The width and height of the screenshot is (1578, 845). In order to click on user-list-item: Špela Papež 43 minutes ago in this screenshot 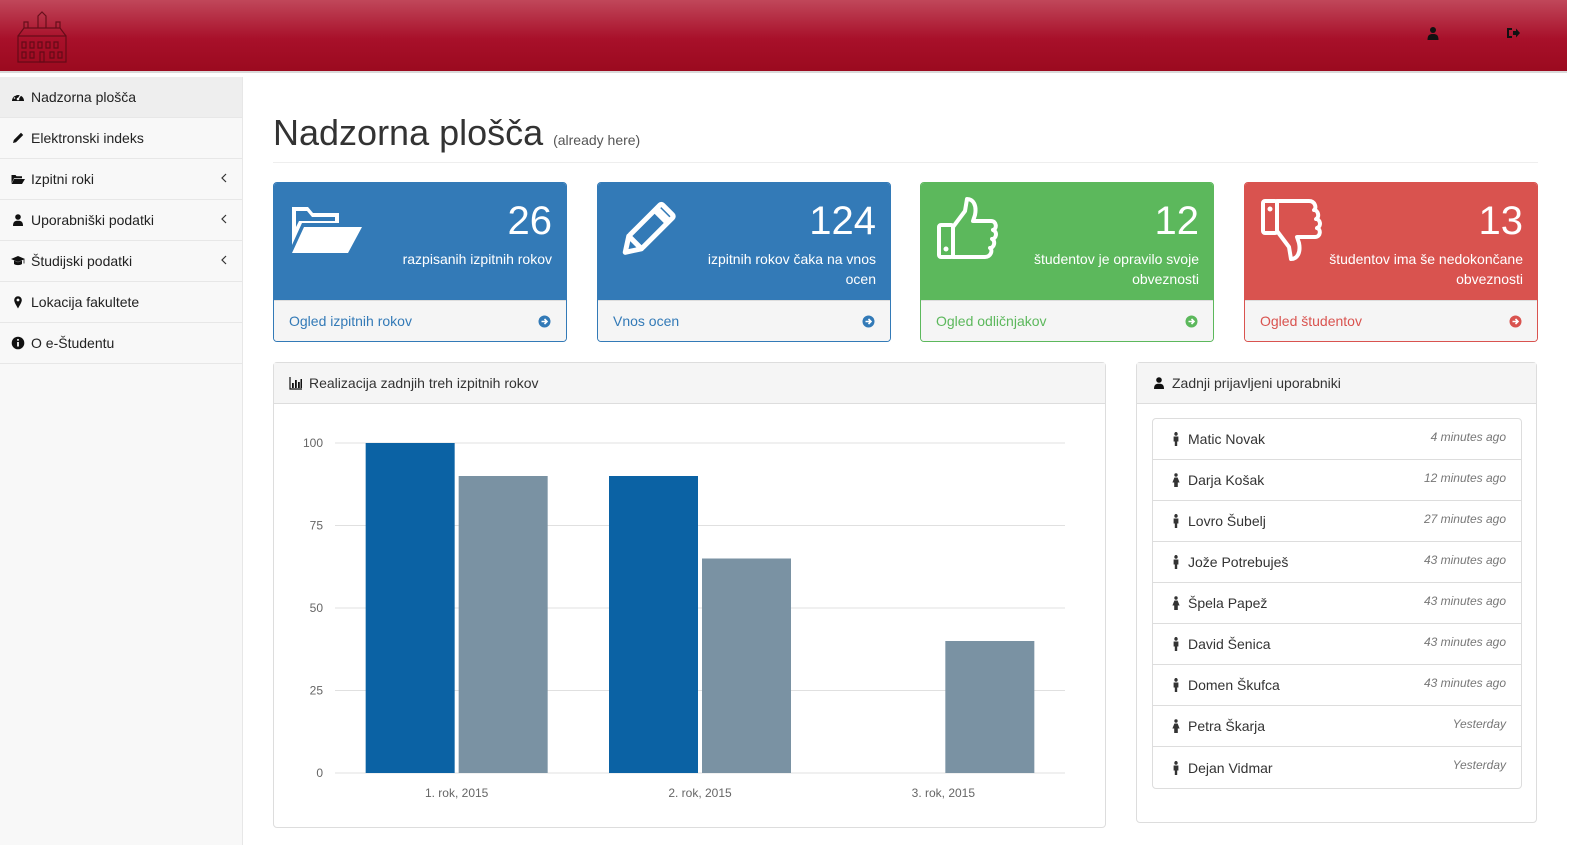, I will do `click(1337, 603)`.